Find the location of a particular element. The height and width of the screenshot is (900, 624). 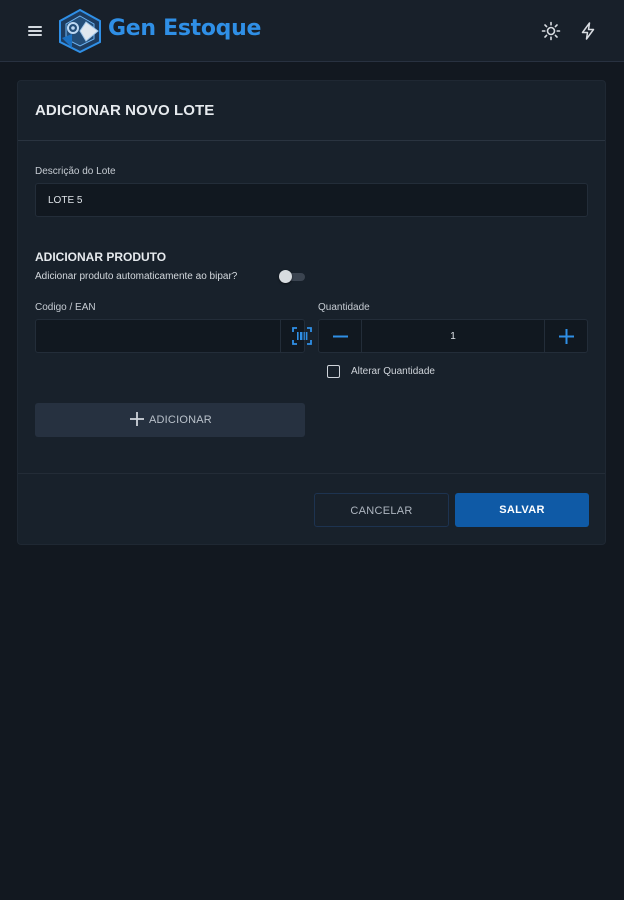

add-product-button: ADICIONAR is located at coordinates (170, 420).